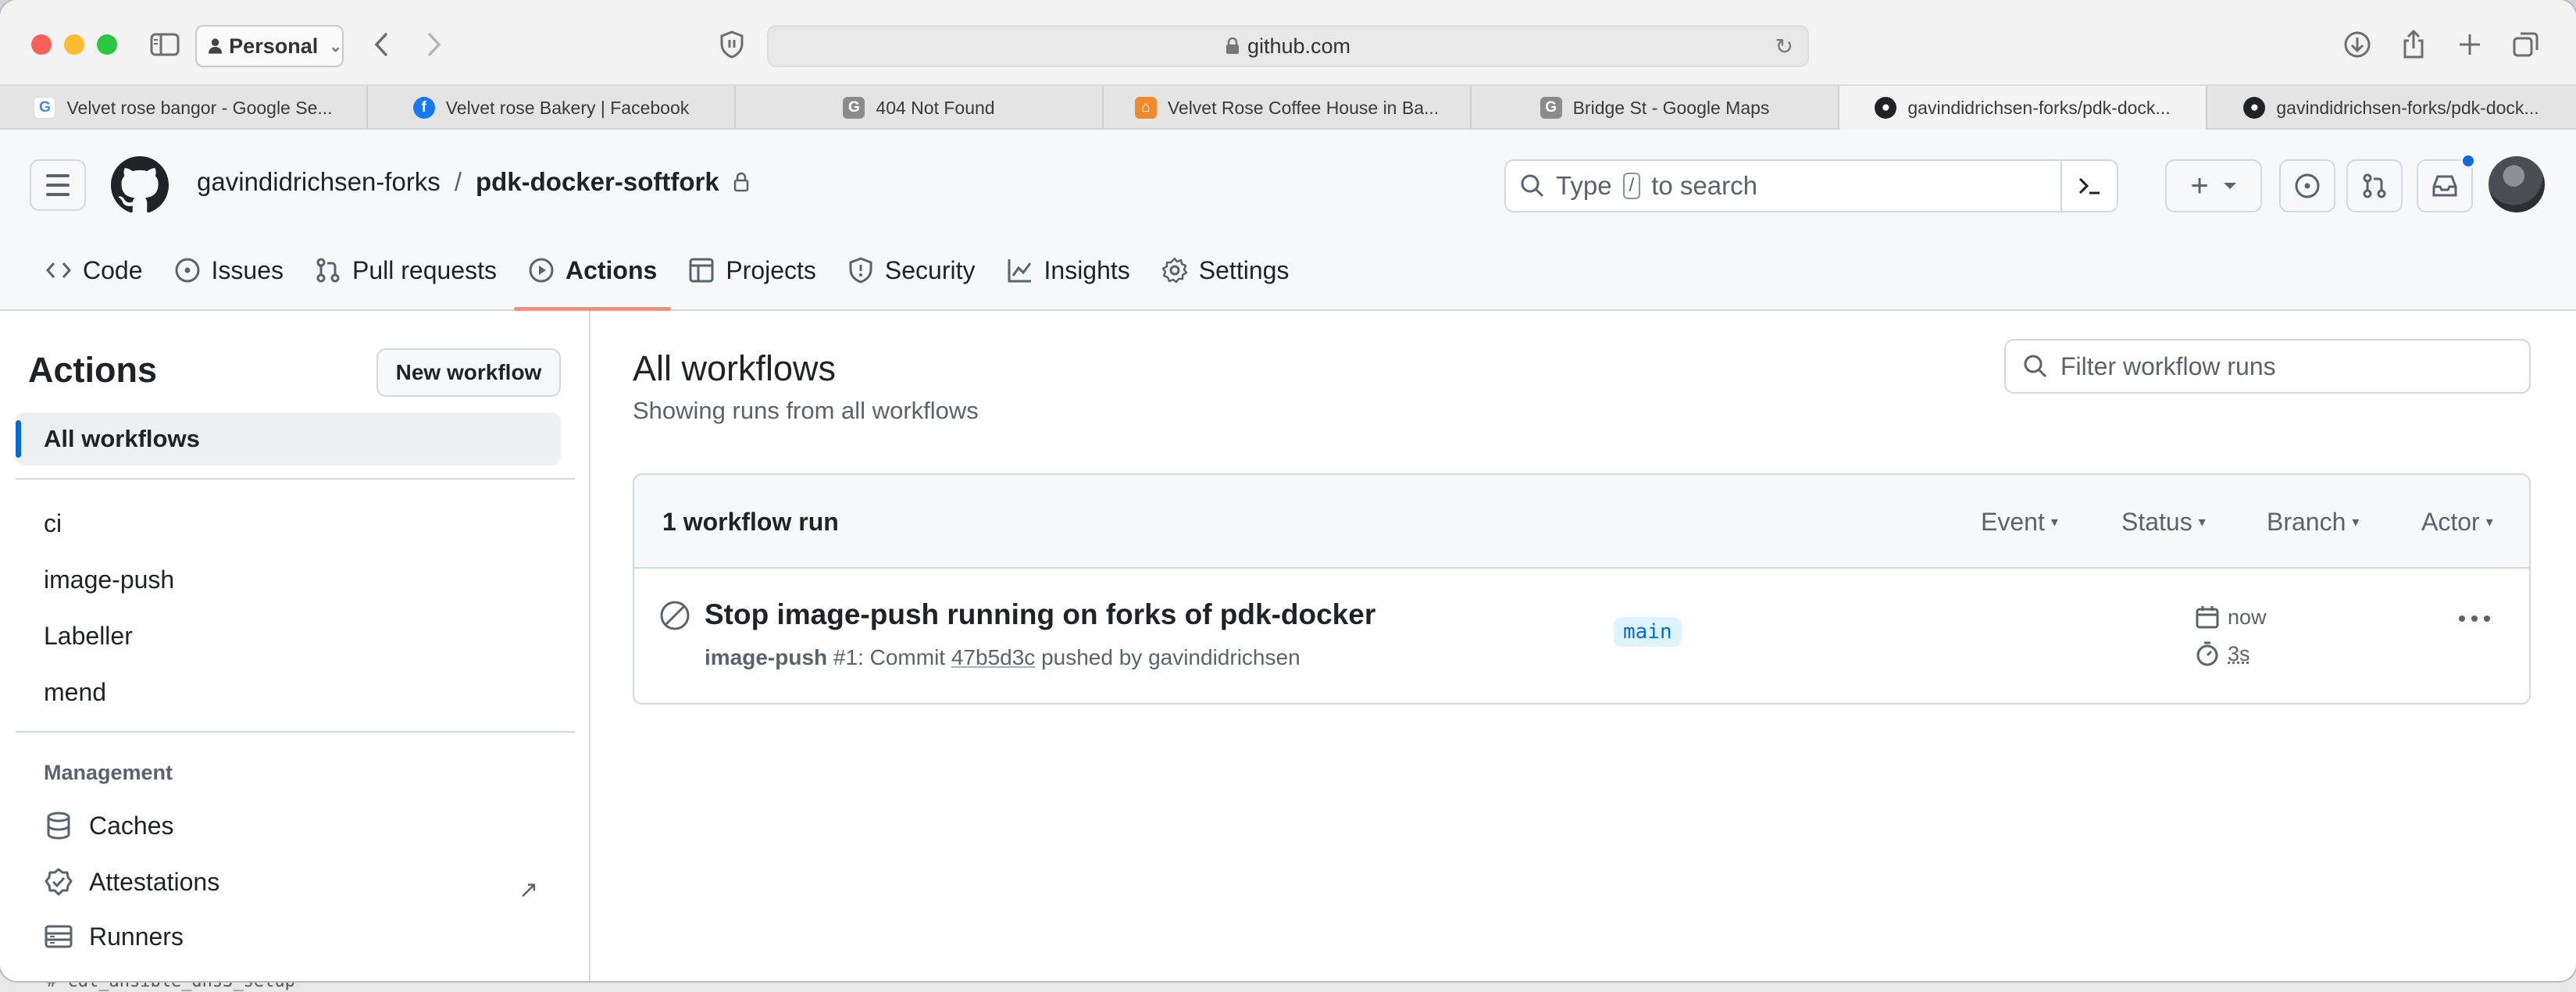 This screenshot has height=992, width=2576. What do you see at coordinates (108, 772) in the screenshot?
I see `management-heading: Management` at bounding box center [108, 772].